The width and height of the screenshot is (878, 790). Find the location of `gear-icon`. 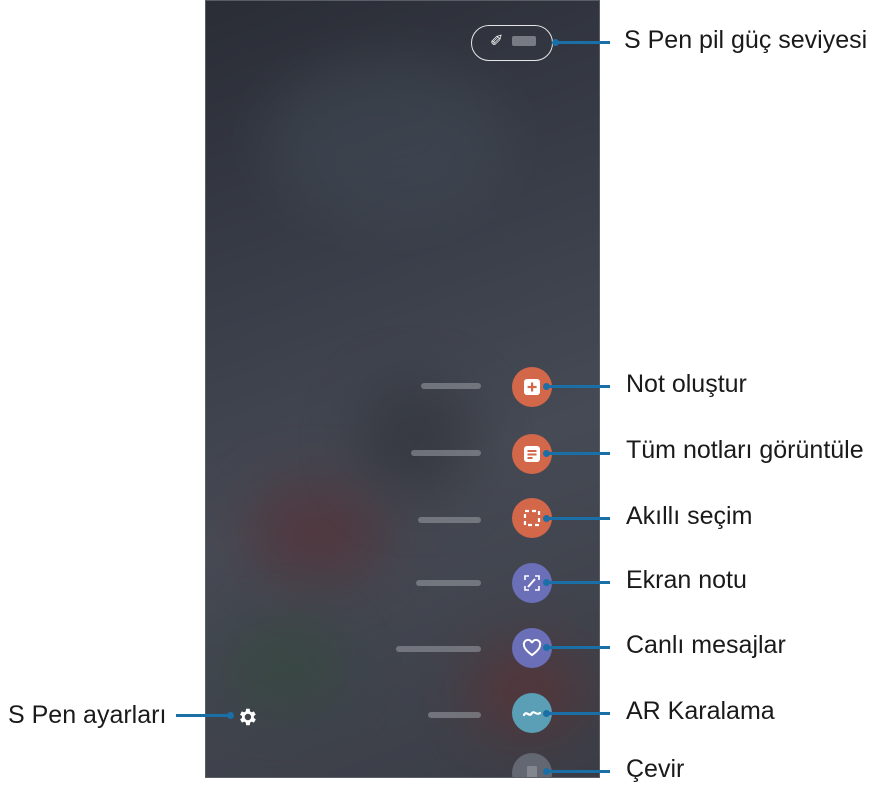

gear-icon is located at coordinates (247, 717).